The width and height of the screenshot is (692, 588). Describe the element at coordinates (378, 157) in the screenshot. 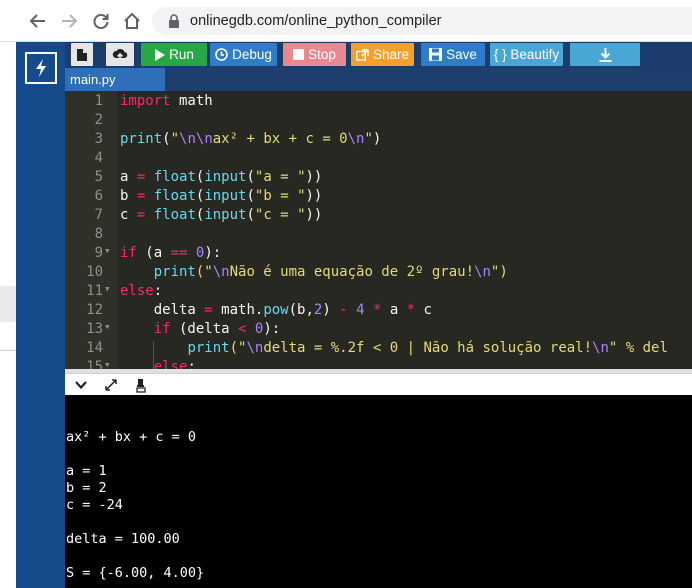

I see `code-line: 4` at that location.